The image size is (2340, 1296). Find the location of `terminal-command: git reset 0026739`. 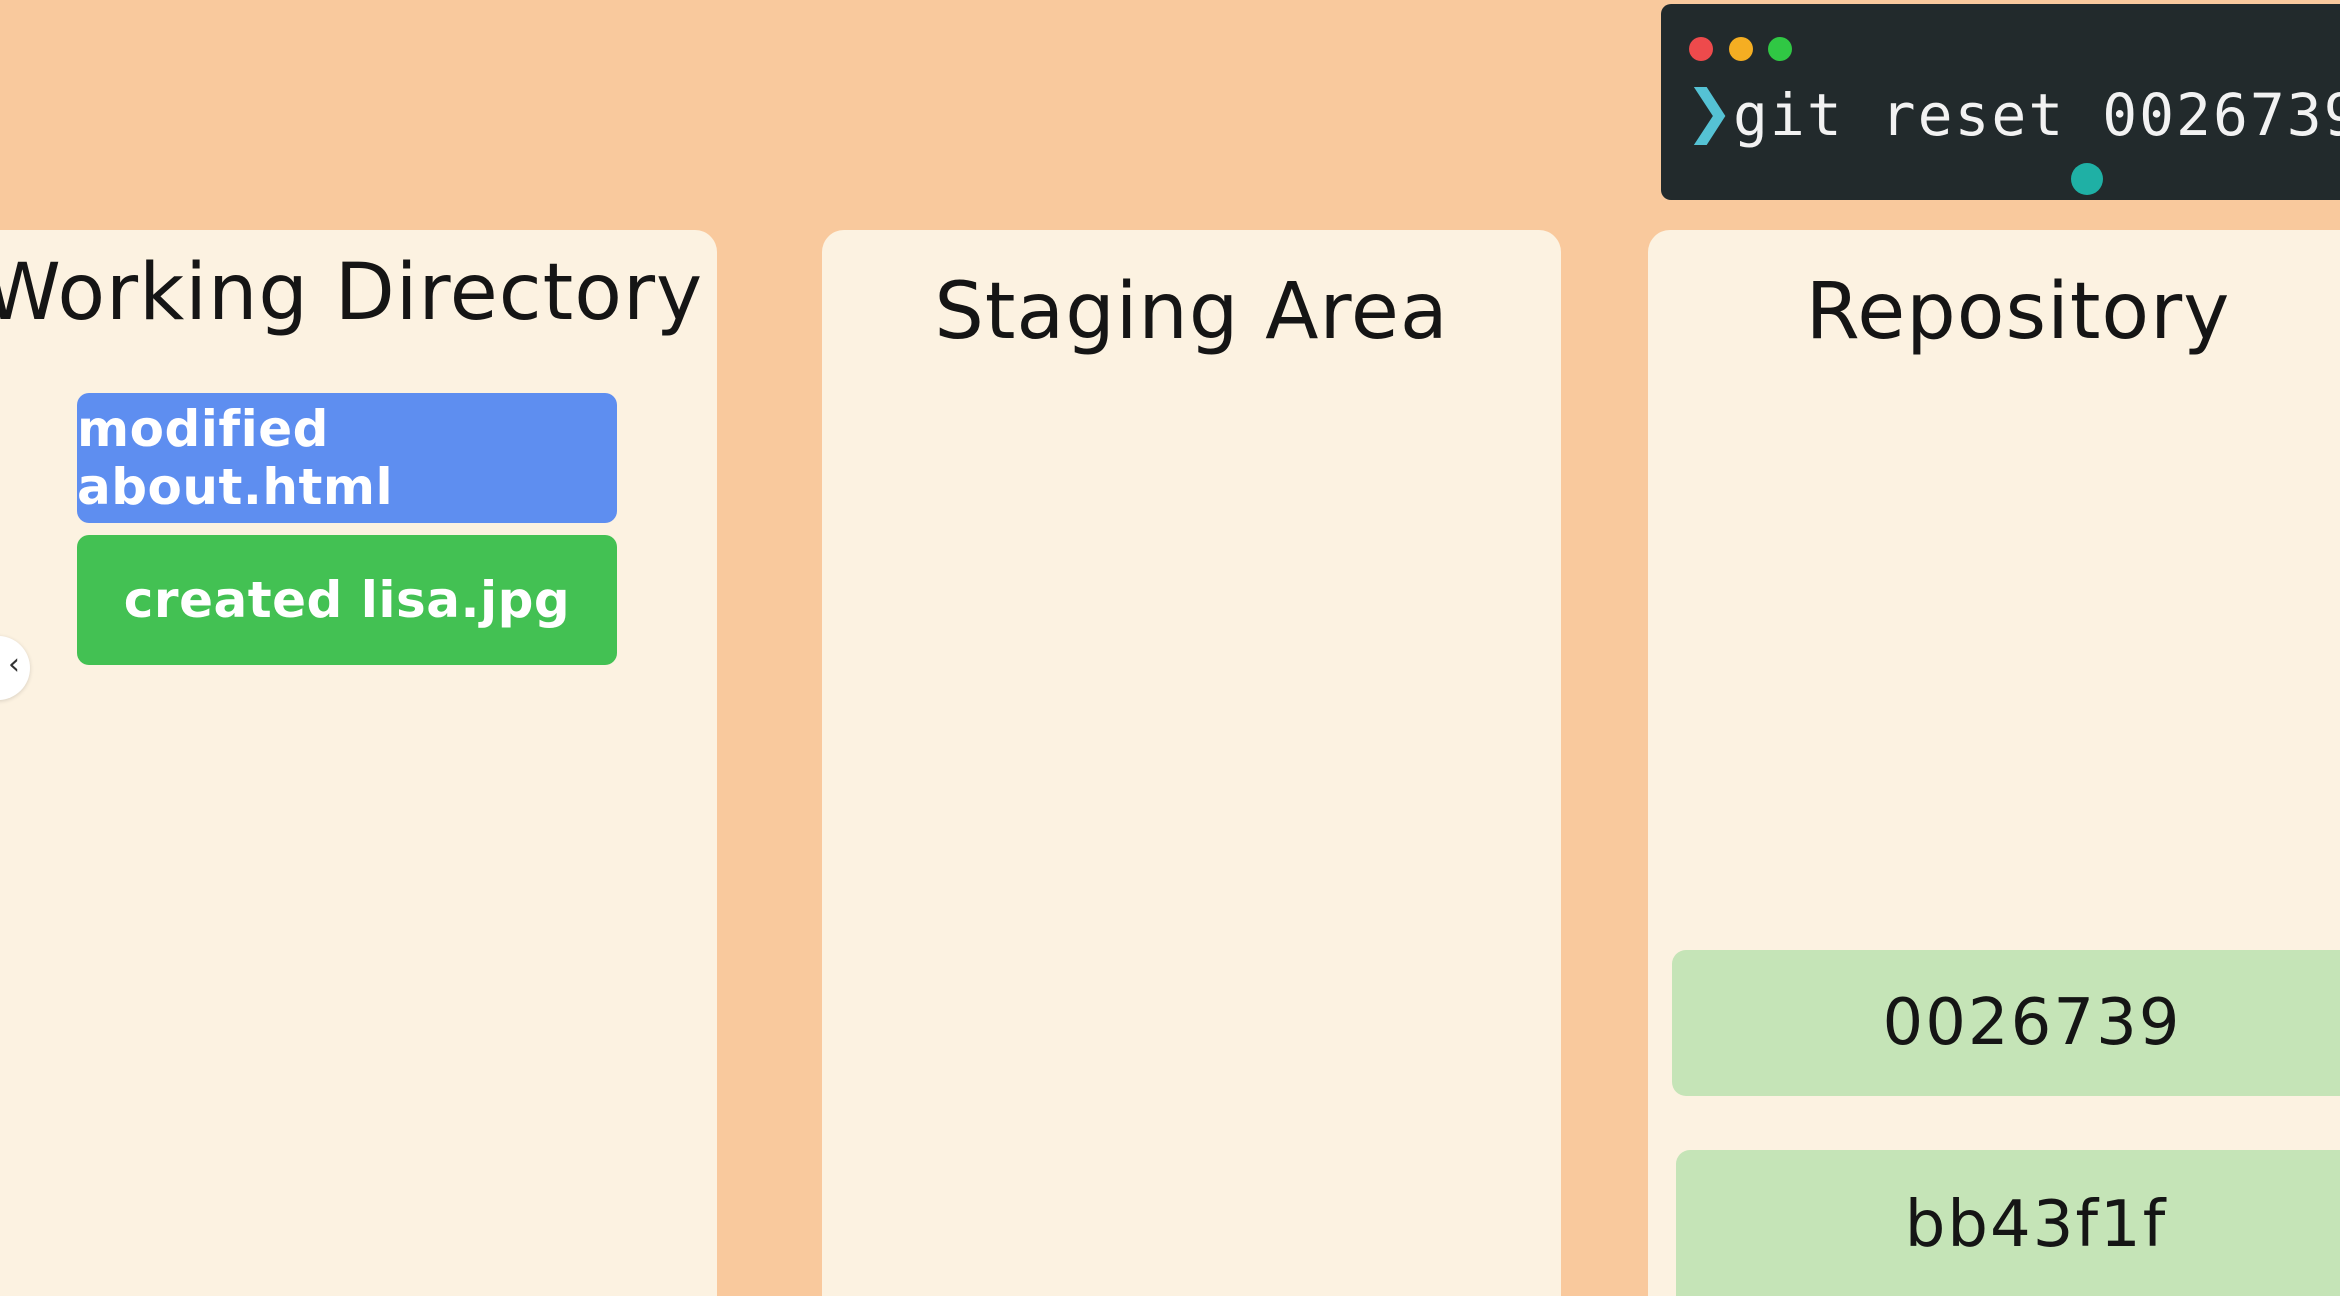

terminal-command: git reset 0026739 is located at coordinates (2036, 115).